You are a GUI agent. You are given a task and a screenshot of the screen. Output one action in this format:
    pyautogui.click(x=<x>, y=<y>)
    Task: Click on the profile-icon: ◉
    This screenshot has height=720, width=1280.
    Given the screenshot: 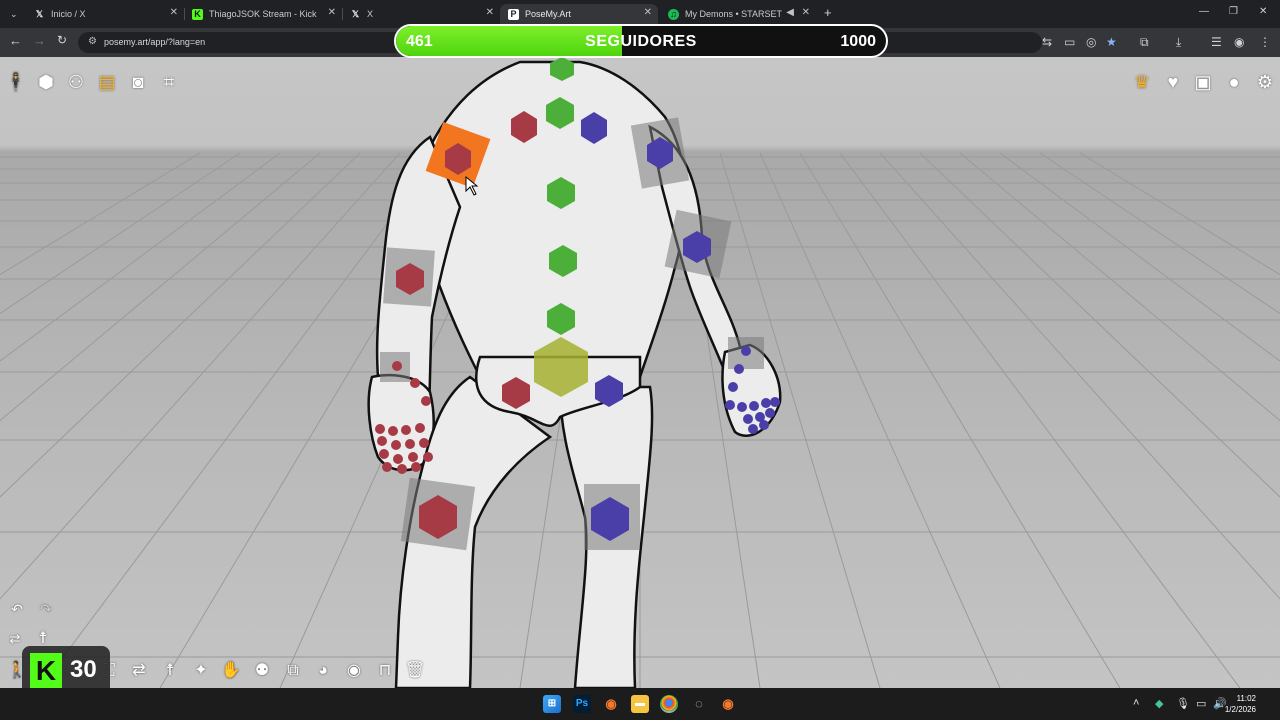 What is the action you would take?
    pyautogui.click(x=1239, y=42)
    